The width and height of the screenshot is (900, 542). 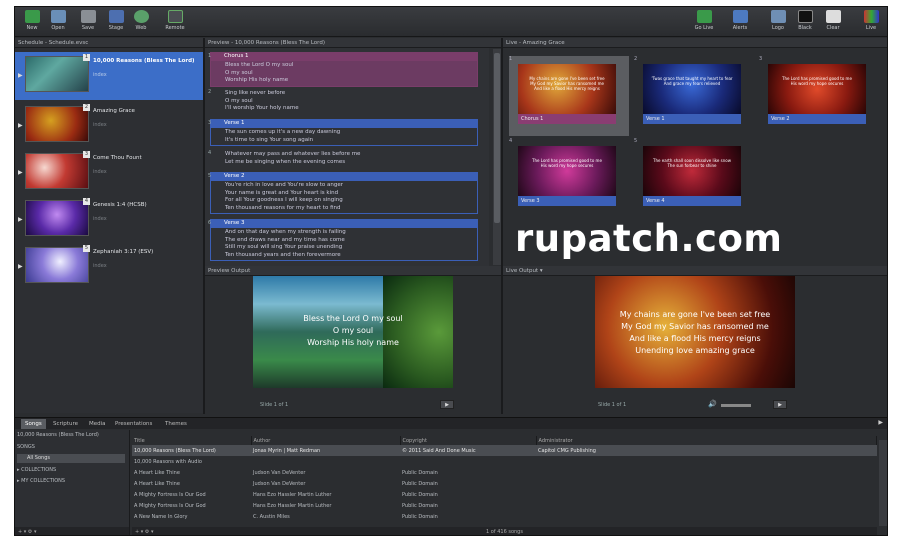 I want to click on stage-button: Stage, so click(x=116, y=22).